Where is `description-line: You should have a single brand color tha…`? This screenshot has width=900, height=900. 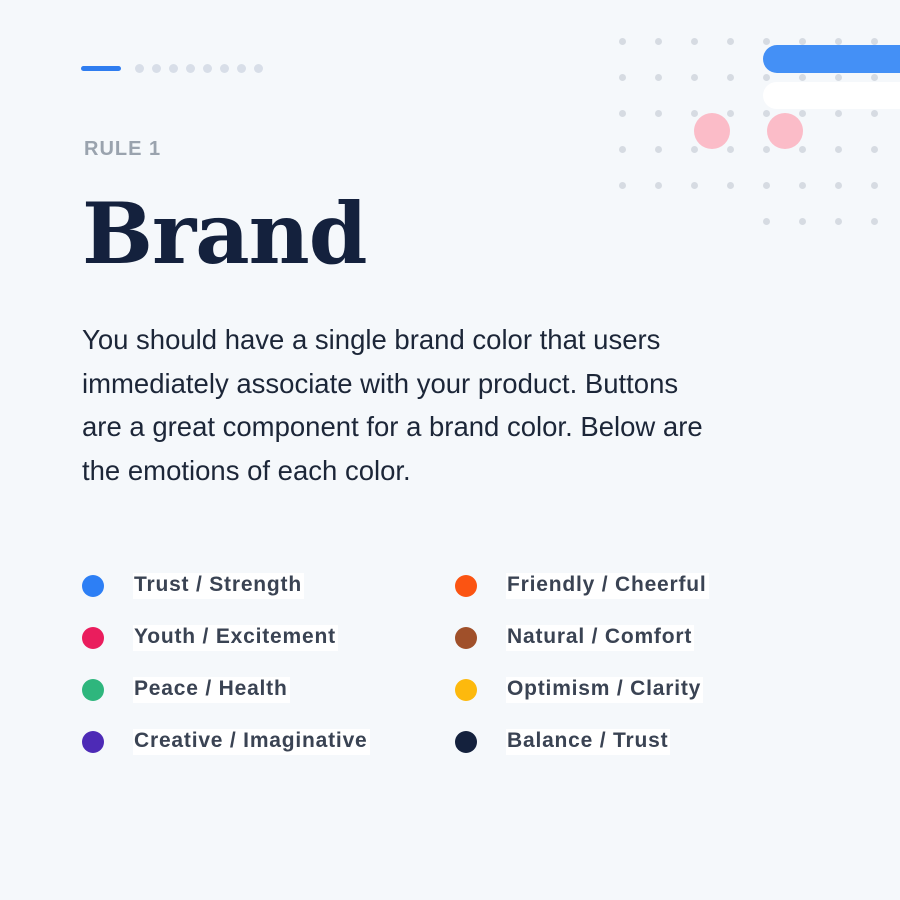
description-line: You should have a single brand color tha… is located at coordinates (371, 339).